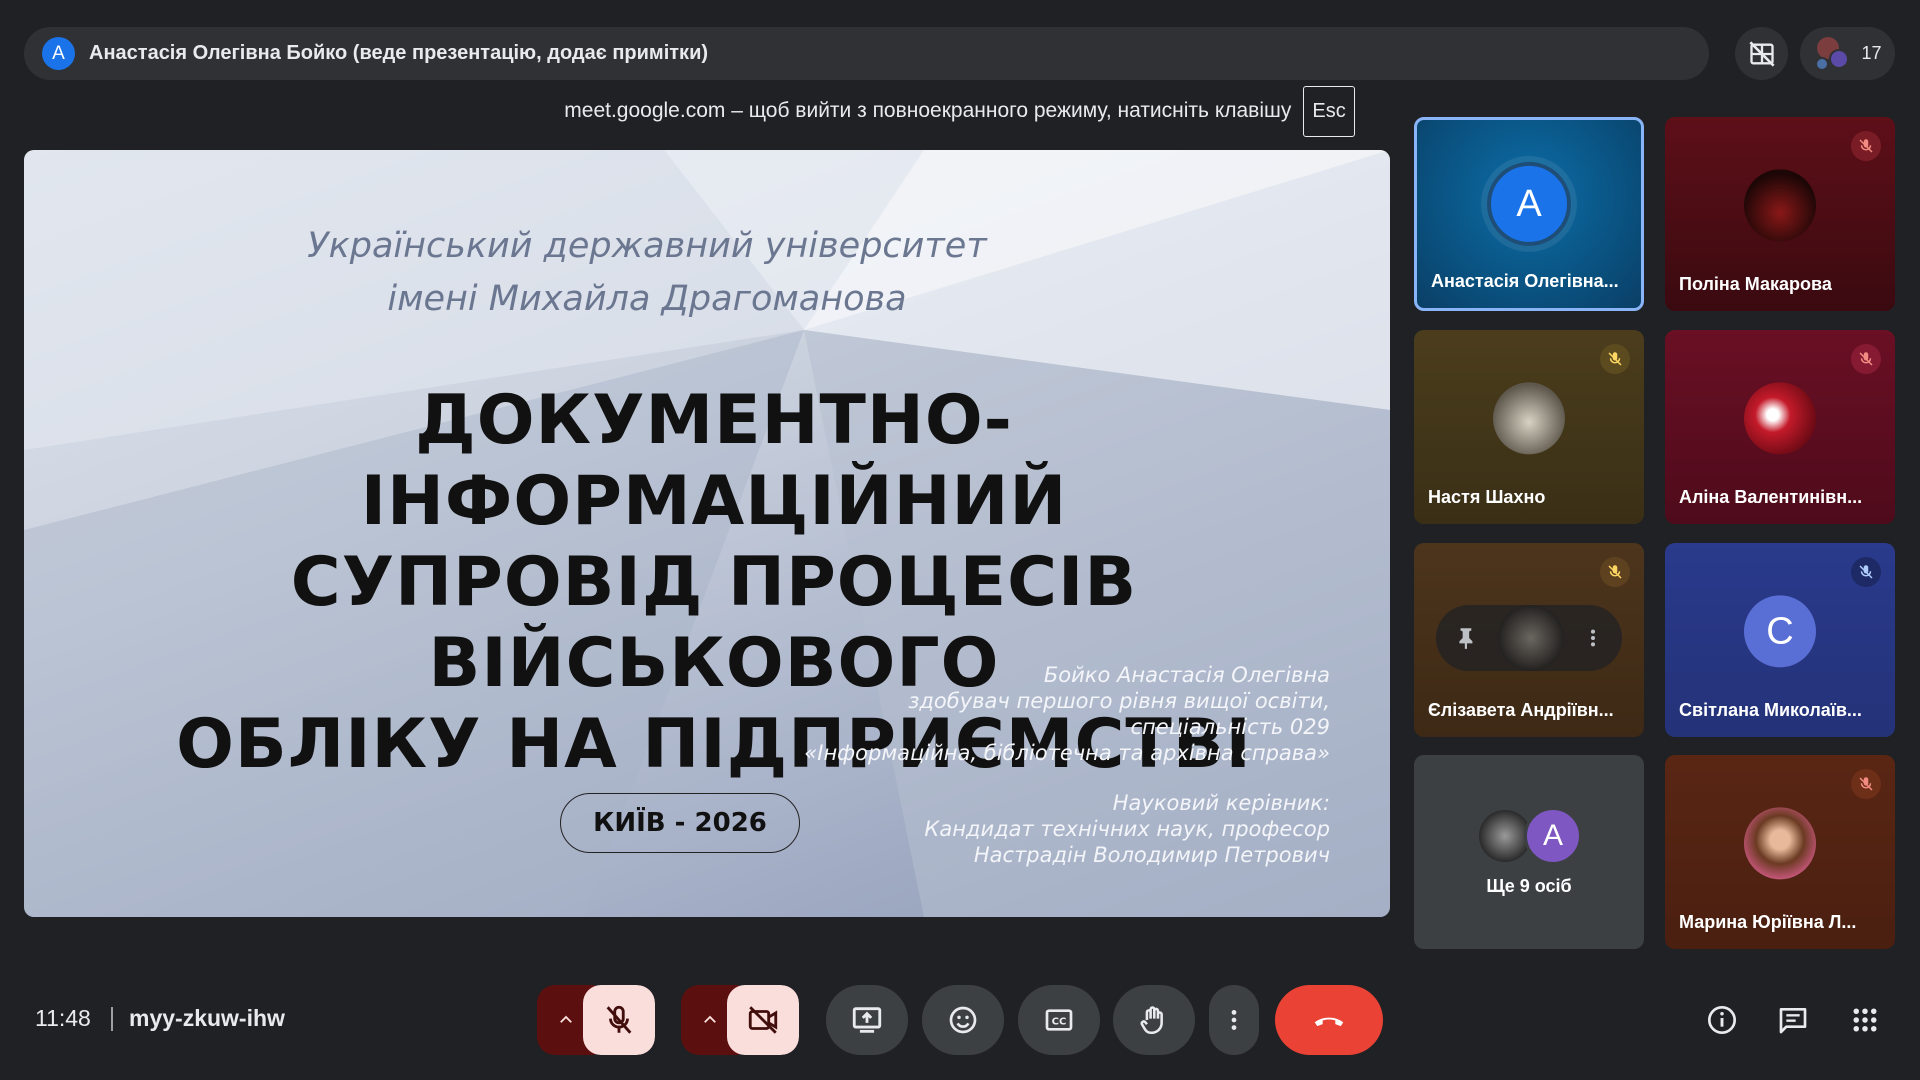 The height and width of the screenshot is (1080, 1920). I want to click on divider, so click(112, 1019).